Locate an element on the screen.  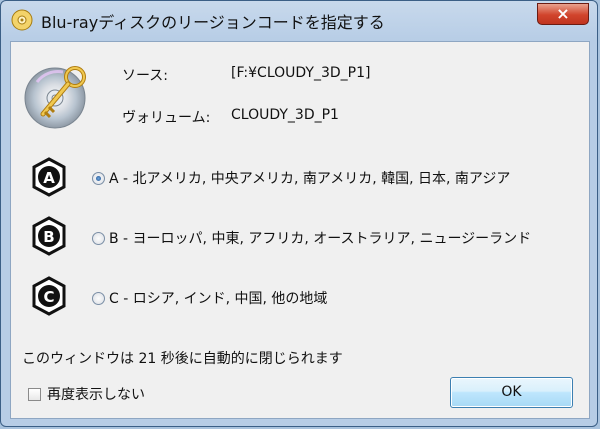
region-b-label: B - ヨーロッパ, 中東, アフリカ, オーストラリア, ニュージーランド is located at coordinates (320, 238).